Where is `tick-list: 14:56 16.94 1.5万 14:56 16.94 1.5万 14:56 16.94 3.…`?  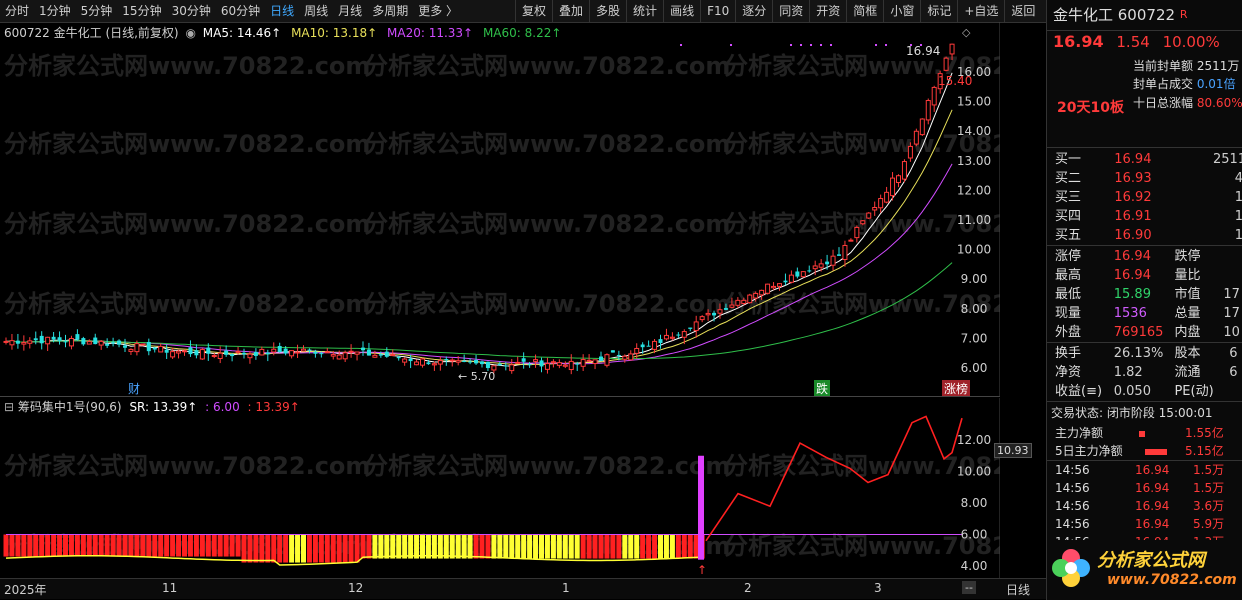
tick-list: 14:56 16.94 1.5万 14:56 16.94 1.5万 14:56 16.94 3.… is located at coordinates (1144, 505).